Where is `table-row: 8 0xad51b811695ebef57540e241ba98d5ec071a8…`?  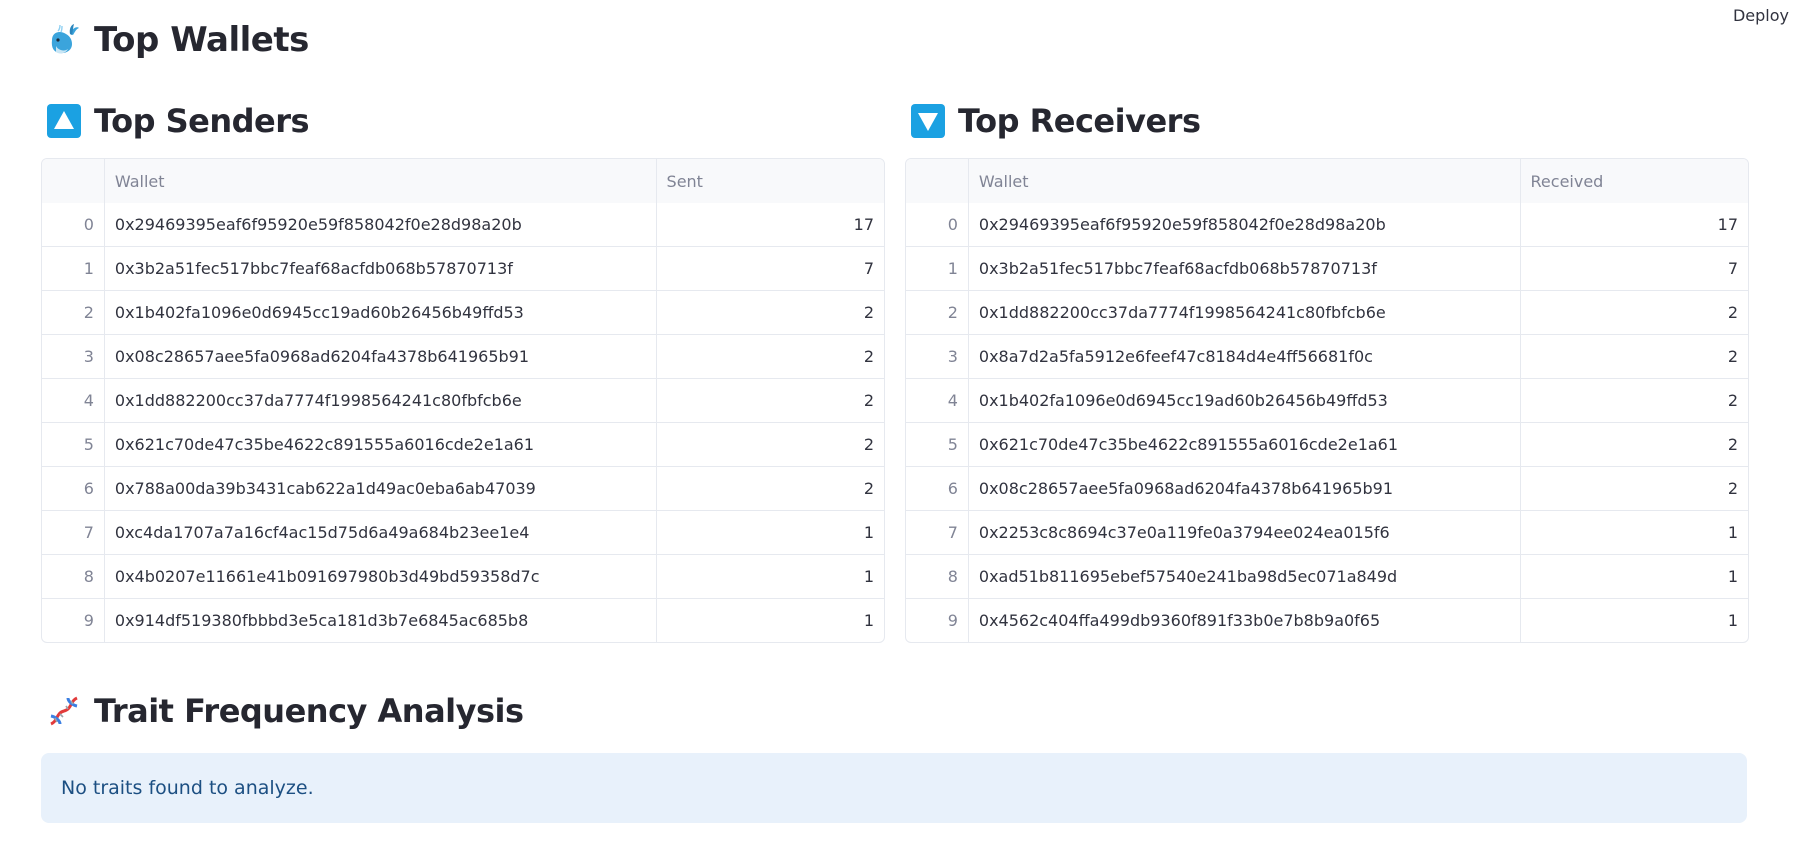
table-row: 8 0xad51b811695ebef57540e241ba98d5ec071a8… is located at coordinates (1327, 576).